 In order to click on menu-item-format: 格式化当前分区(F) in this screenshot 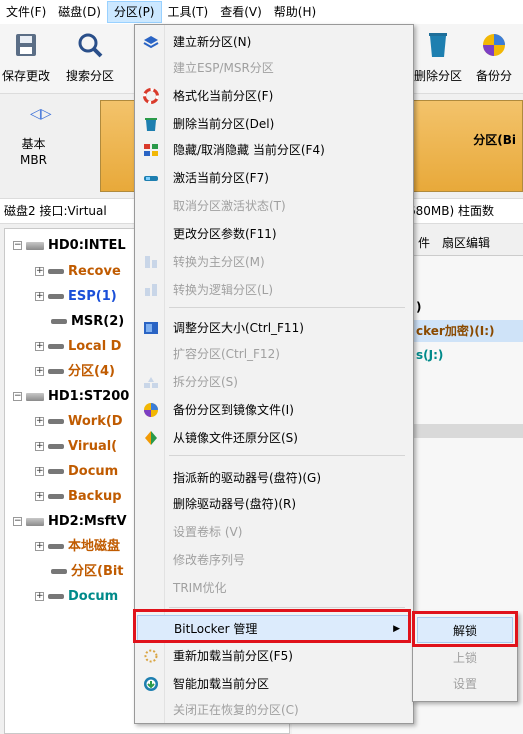, I will do `click(274, 96)`.